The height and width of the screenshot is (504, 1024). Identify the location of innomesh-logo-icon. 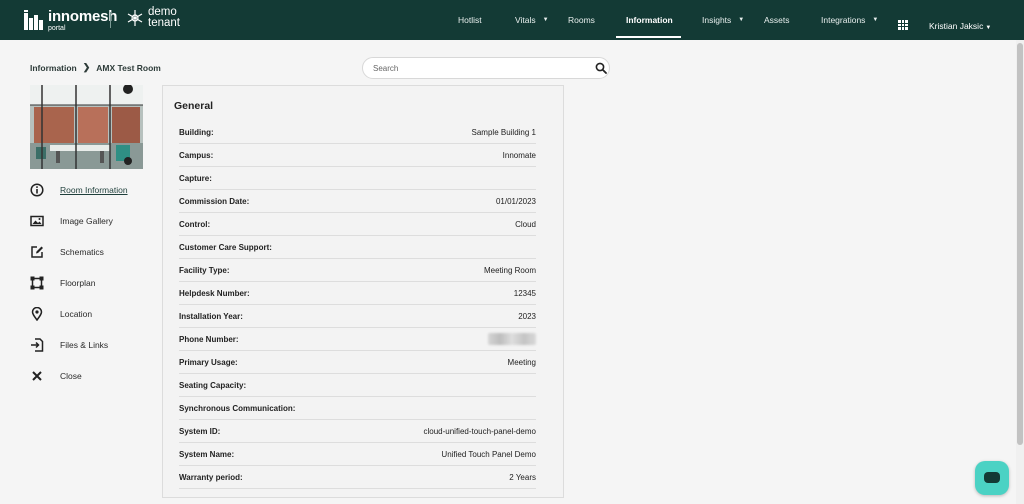
(34, 20).